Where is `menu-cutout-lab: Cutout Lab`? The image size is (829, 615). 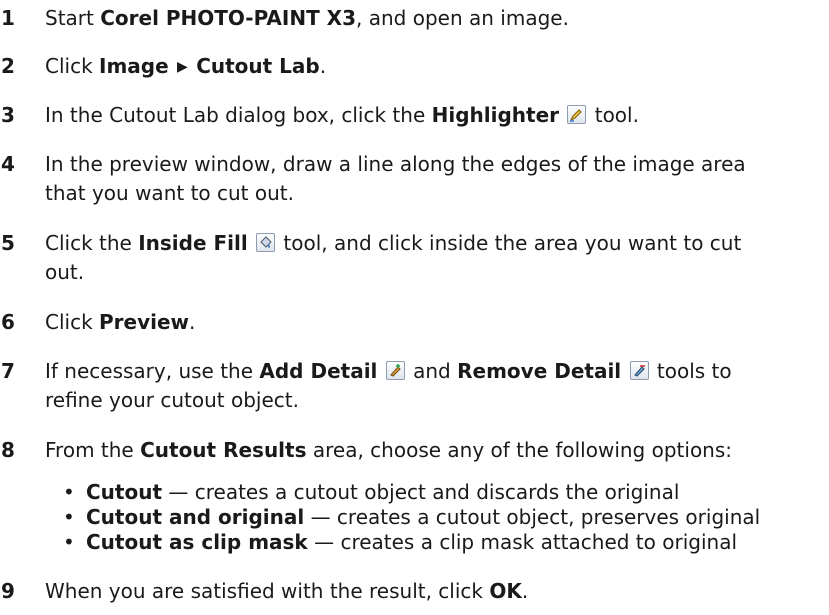 menu-cutout-lab: Cutout Lab is located at coordinates (258, 66).